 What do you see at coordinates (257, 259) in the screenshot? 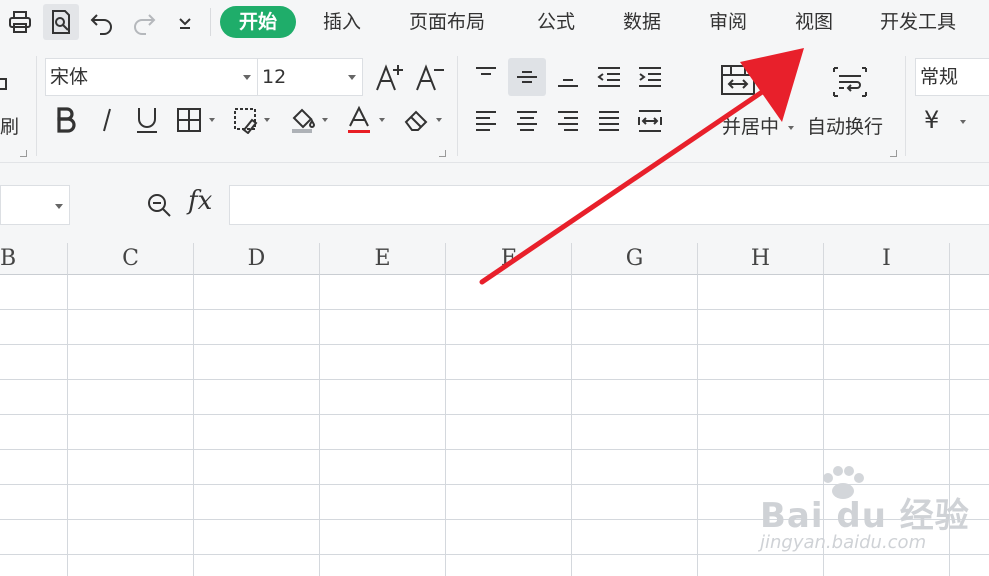
I see `column-header-d: D` at bounding box center [257, 259].